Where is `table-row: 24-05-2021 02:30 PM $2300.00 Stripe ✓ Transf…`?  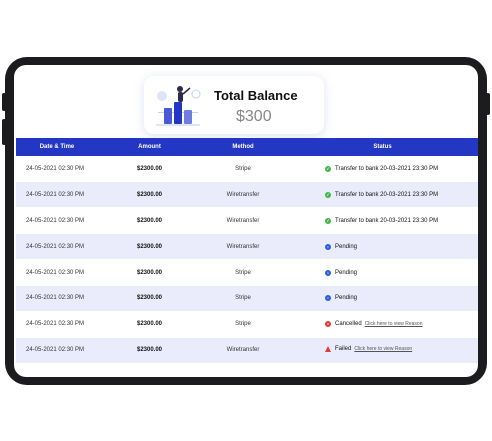 table-row: 24-05-2021 02:30 PM $2300.00 Stripe ✓ Transf… is located at coordinates (247, 169).